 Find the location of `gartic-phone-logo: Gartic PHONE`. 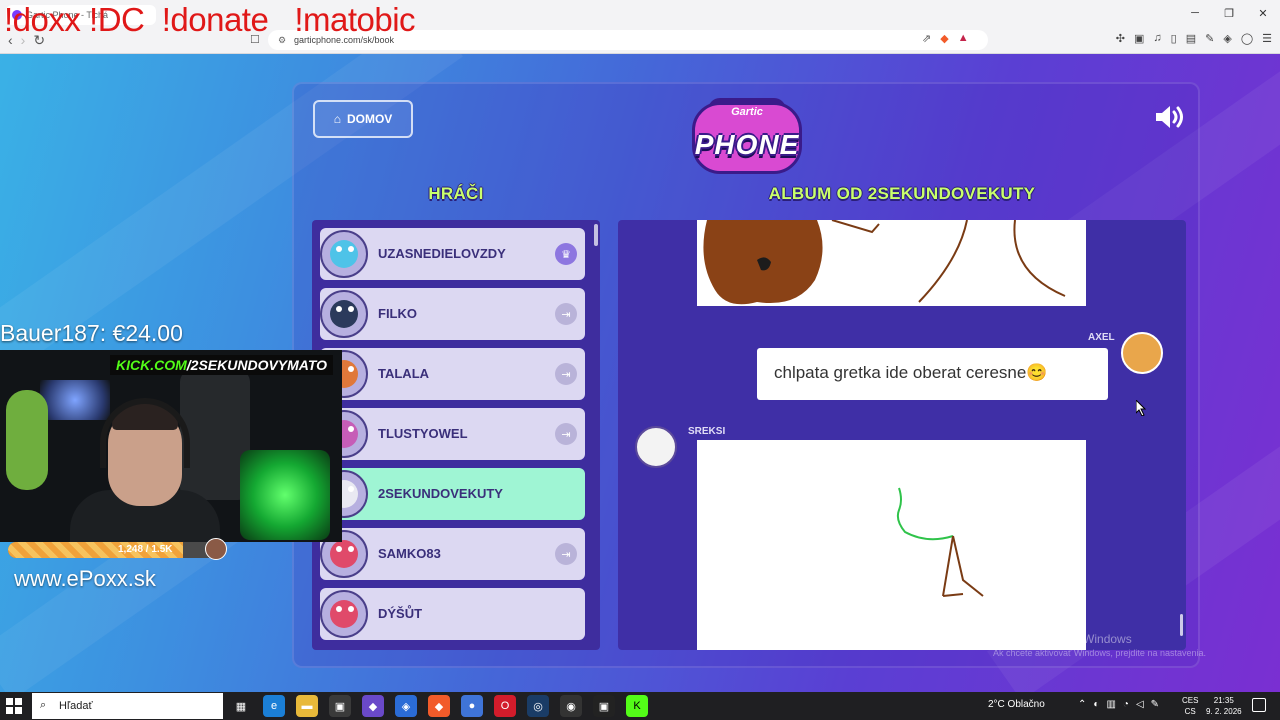

gartic-phone-logo: Gartic PHONE is located at coordinates (747, 138).